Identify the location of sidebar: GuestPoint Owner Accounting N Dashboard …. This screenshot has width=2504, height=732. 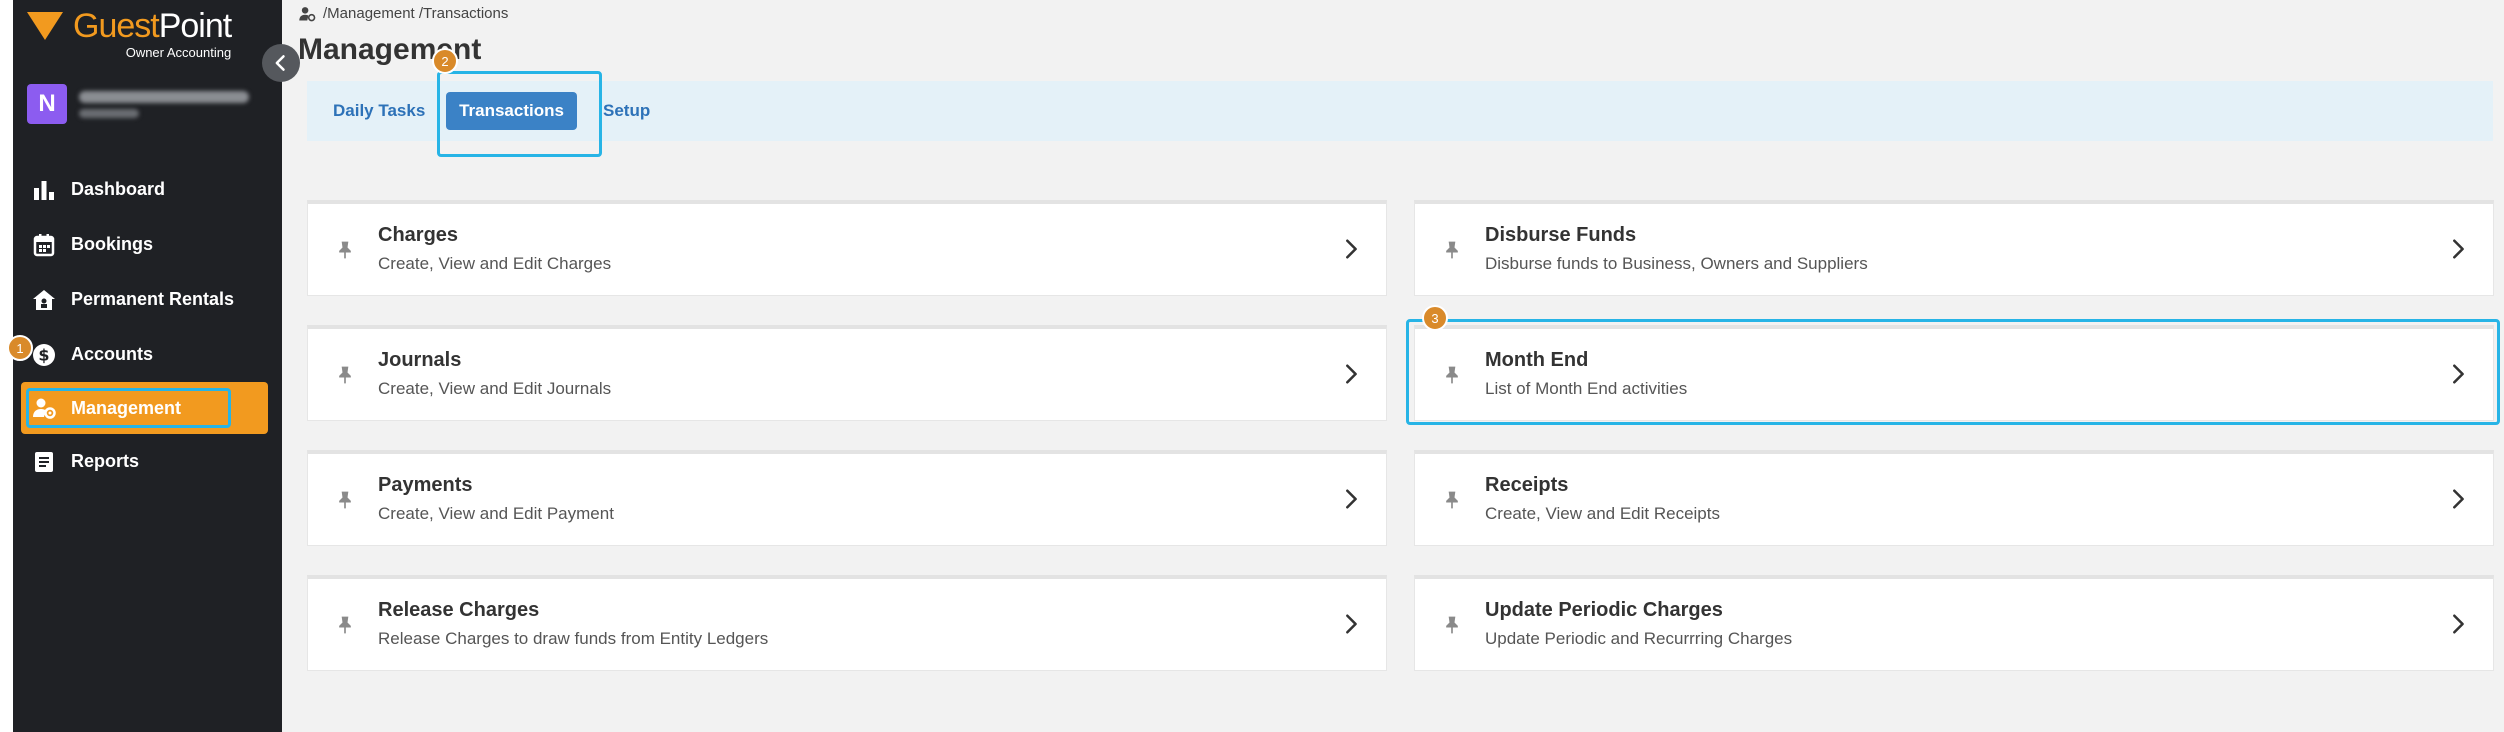
(147, 366).